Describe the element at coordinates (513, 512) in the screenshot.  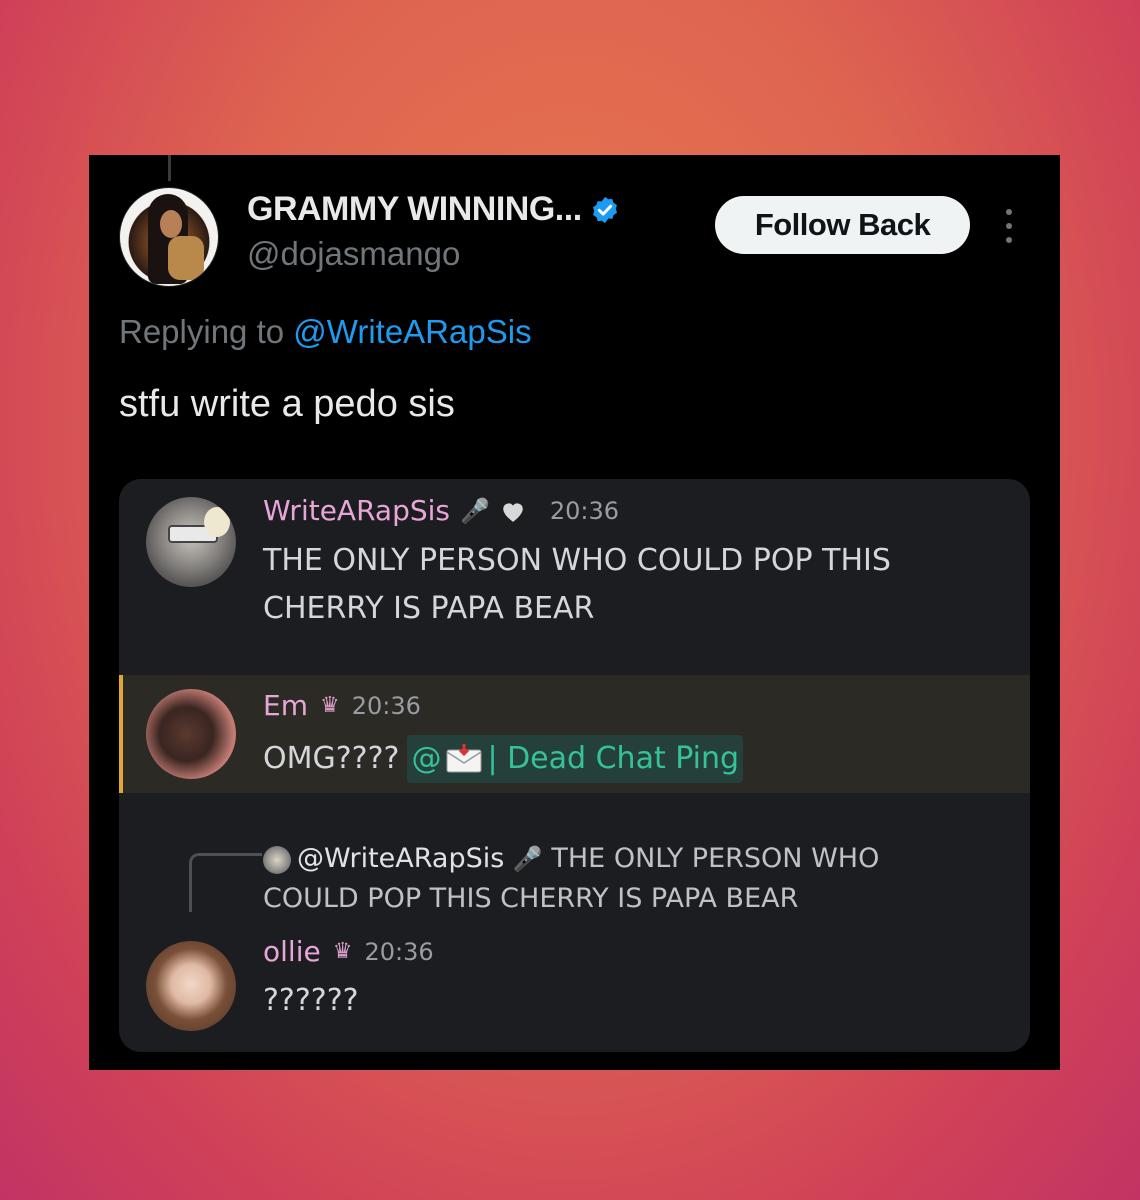
I see `heart-icon` at that location.